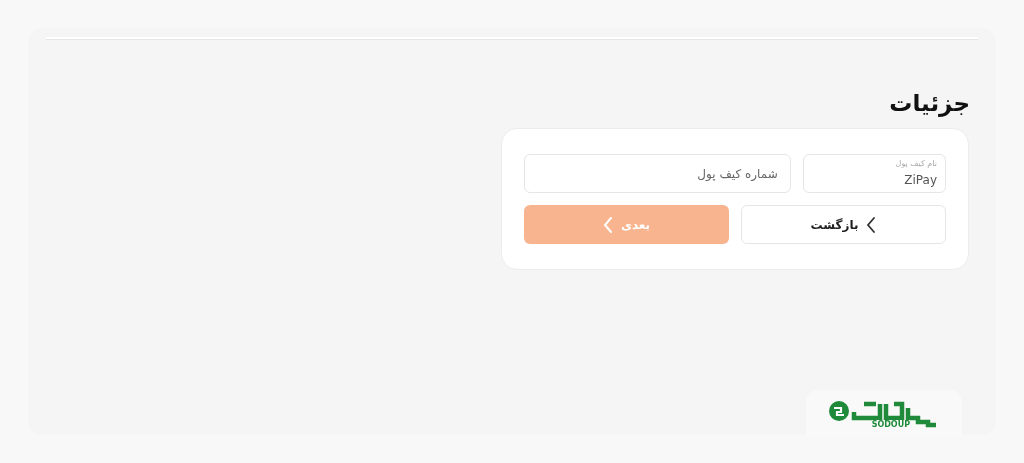 This screenshot has height=463, width=1024. What do you see at coordinates (929, 103) in the screenshot?
I see `page-title: جزئیات` at bounding box center [929, 103].